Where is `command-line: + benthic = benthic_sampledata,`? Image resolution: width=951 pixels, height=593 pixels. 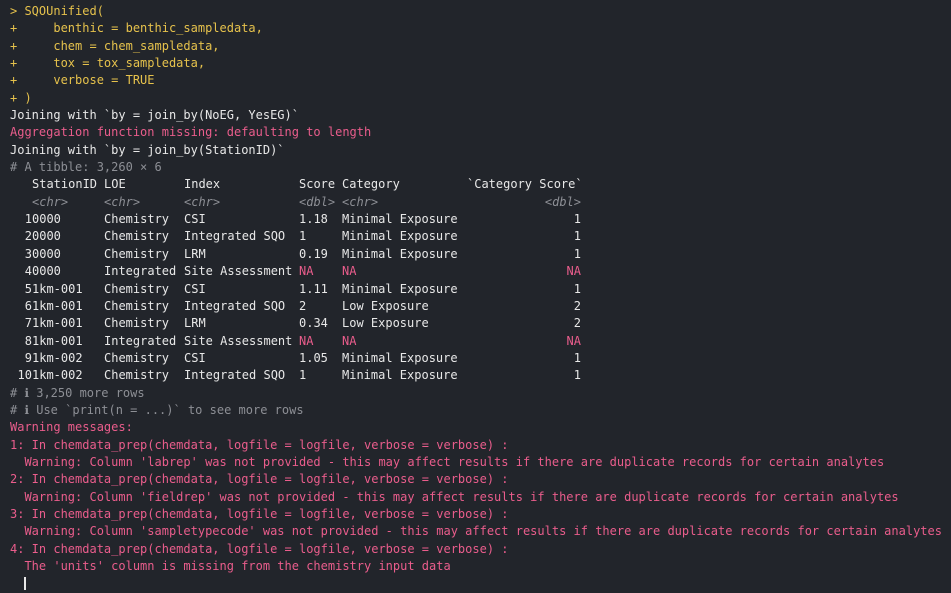
command-line: + benthic = benthic_sampledata, is located at coordinates (136, 28).